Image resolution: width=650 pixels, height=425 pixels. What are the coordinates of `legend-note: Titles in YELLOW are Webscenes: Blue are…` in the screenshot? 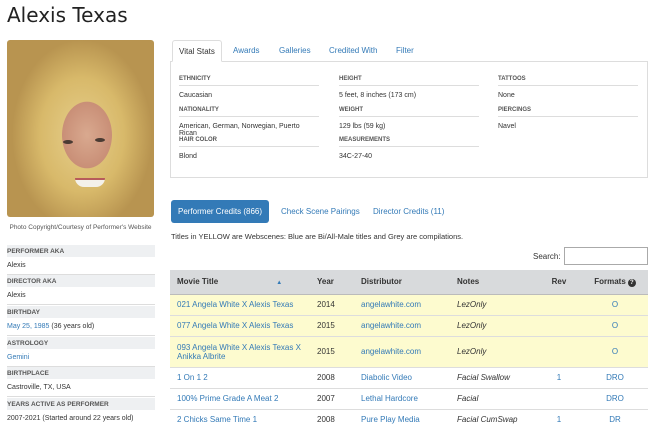 It's located at (317, 236).